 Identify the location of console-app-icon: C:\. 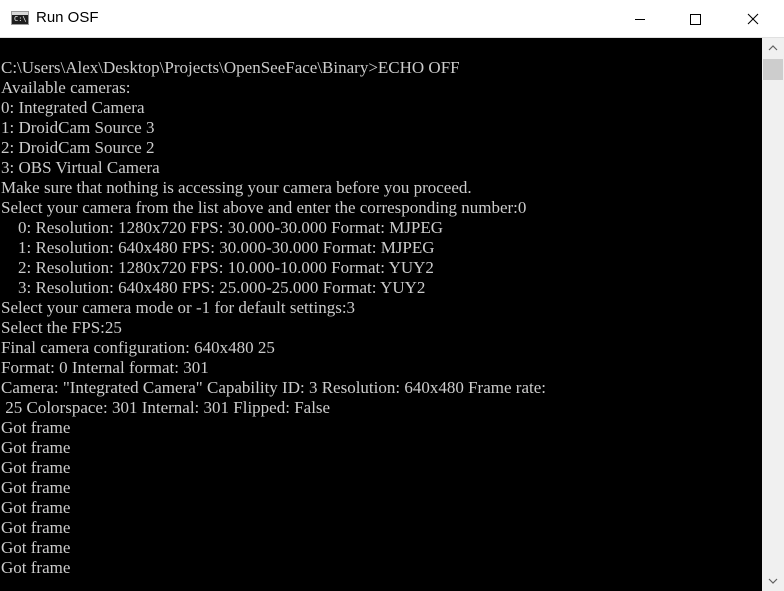
(20, 18).